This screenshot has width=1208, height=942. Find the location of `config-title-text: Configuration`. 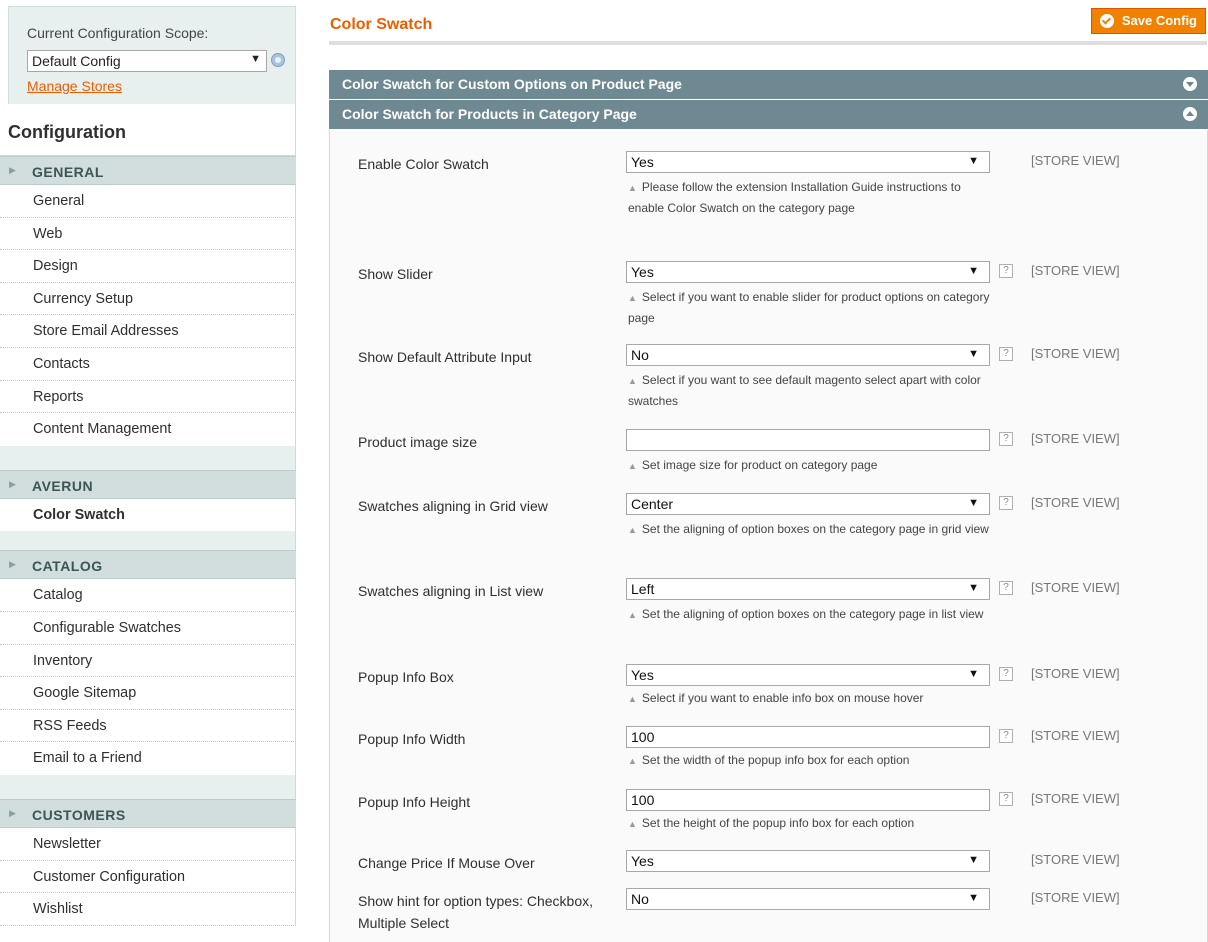

config-title-text: Configuration is located at coordinates (67, 132).